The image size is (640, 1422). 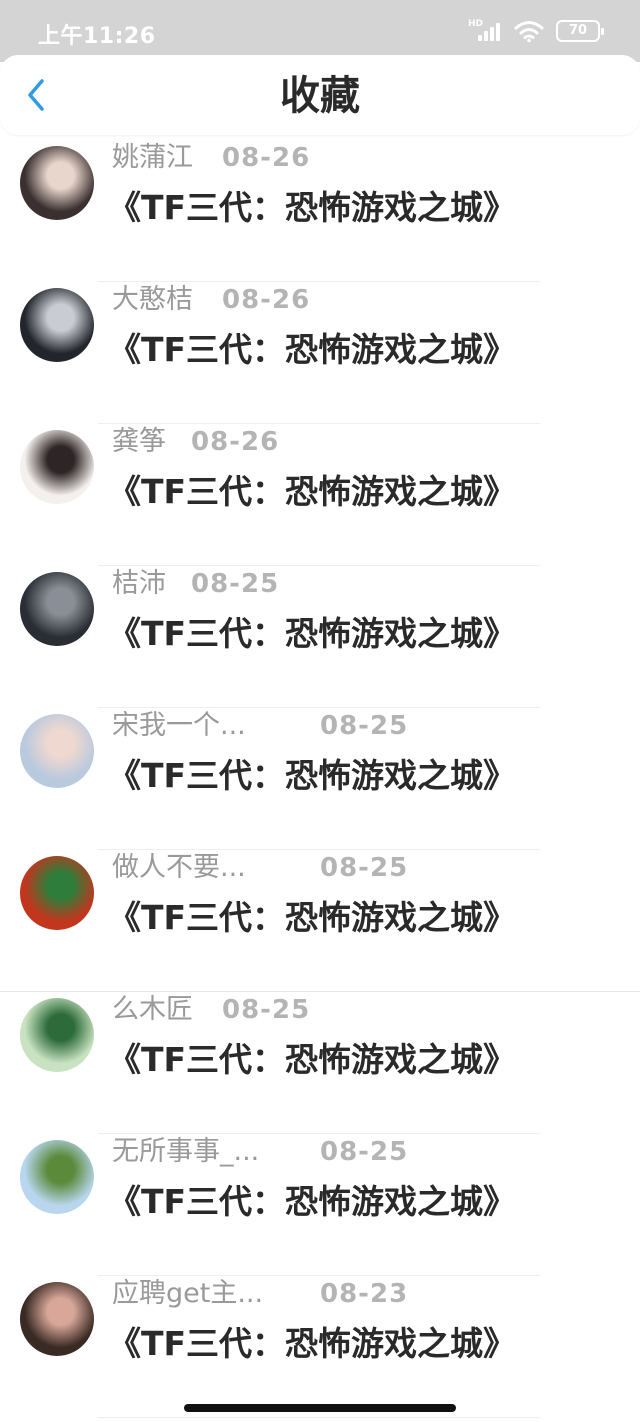 What do you see at coordinates (362, 1010) in the screenshot?
I see `item-meta: 么木匠 08-25` at bounding box center [362, 1010].